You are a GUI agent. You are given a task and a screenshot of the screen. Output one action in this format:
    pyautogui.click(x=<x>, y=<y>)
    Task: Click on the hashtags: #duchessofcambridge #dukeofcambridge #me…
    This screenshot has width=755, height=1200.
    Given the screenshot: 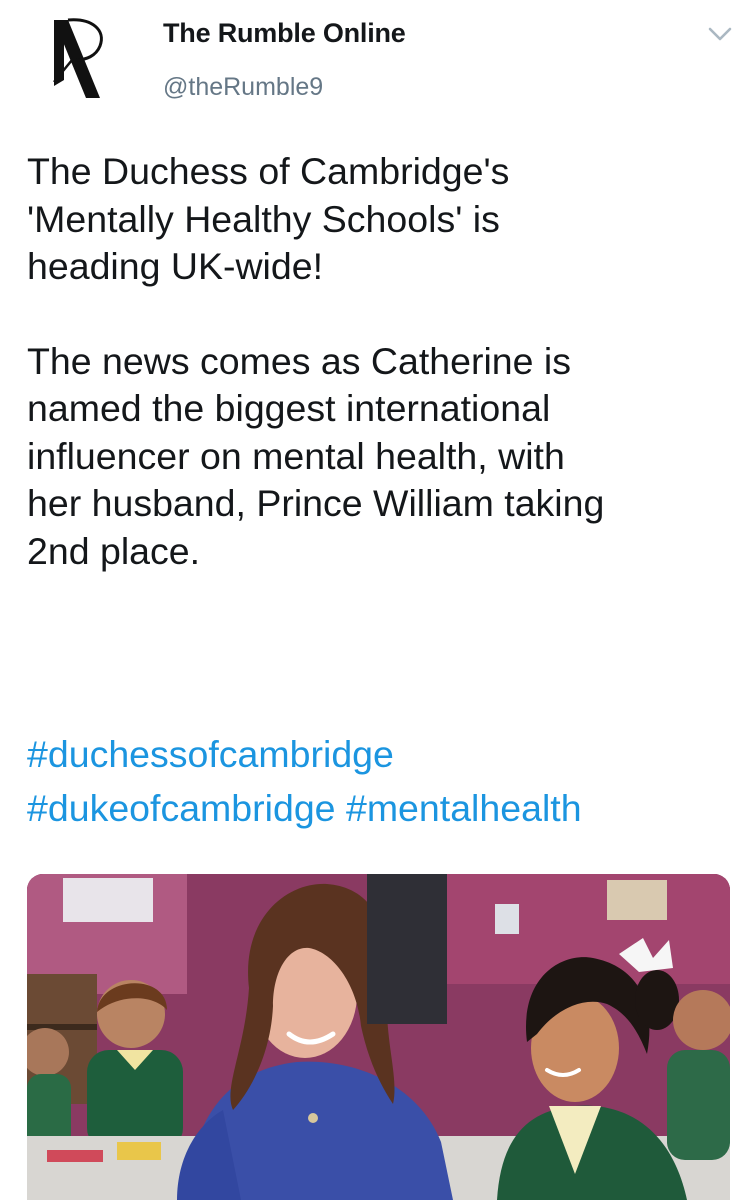 What is the action you would take?
    pyautogui.click(x=383, y=781)
    